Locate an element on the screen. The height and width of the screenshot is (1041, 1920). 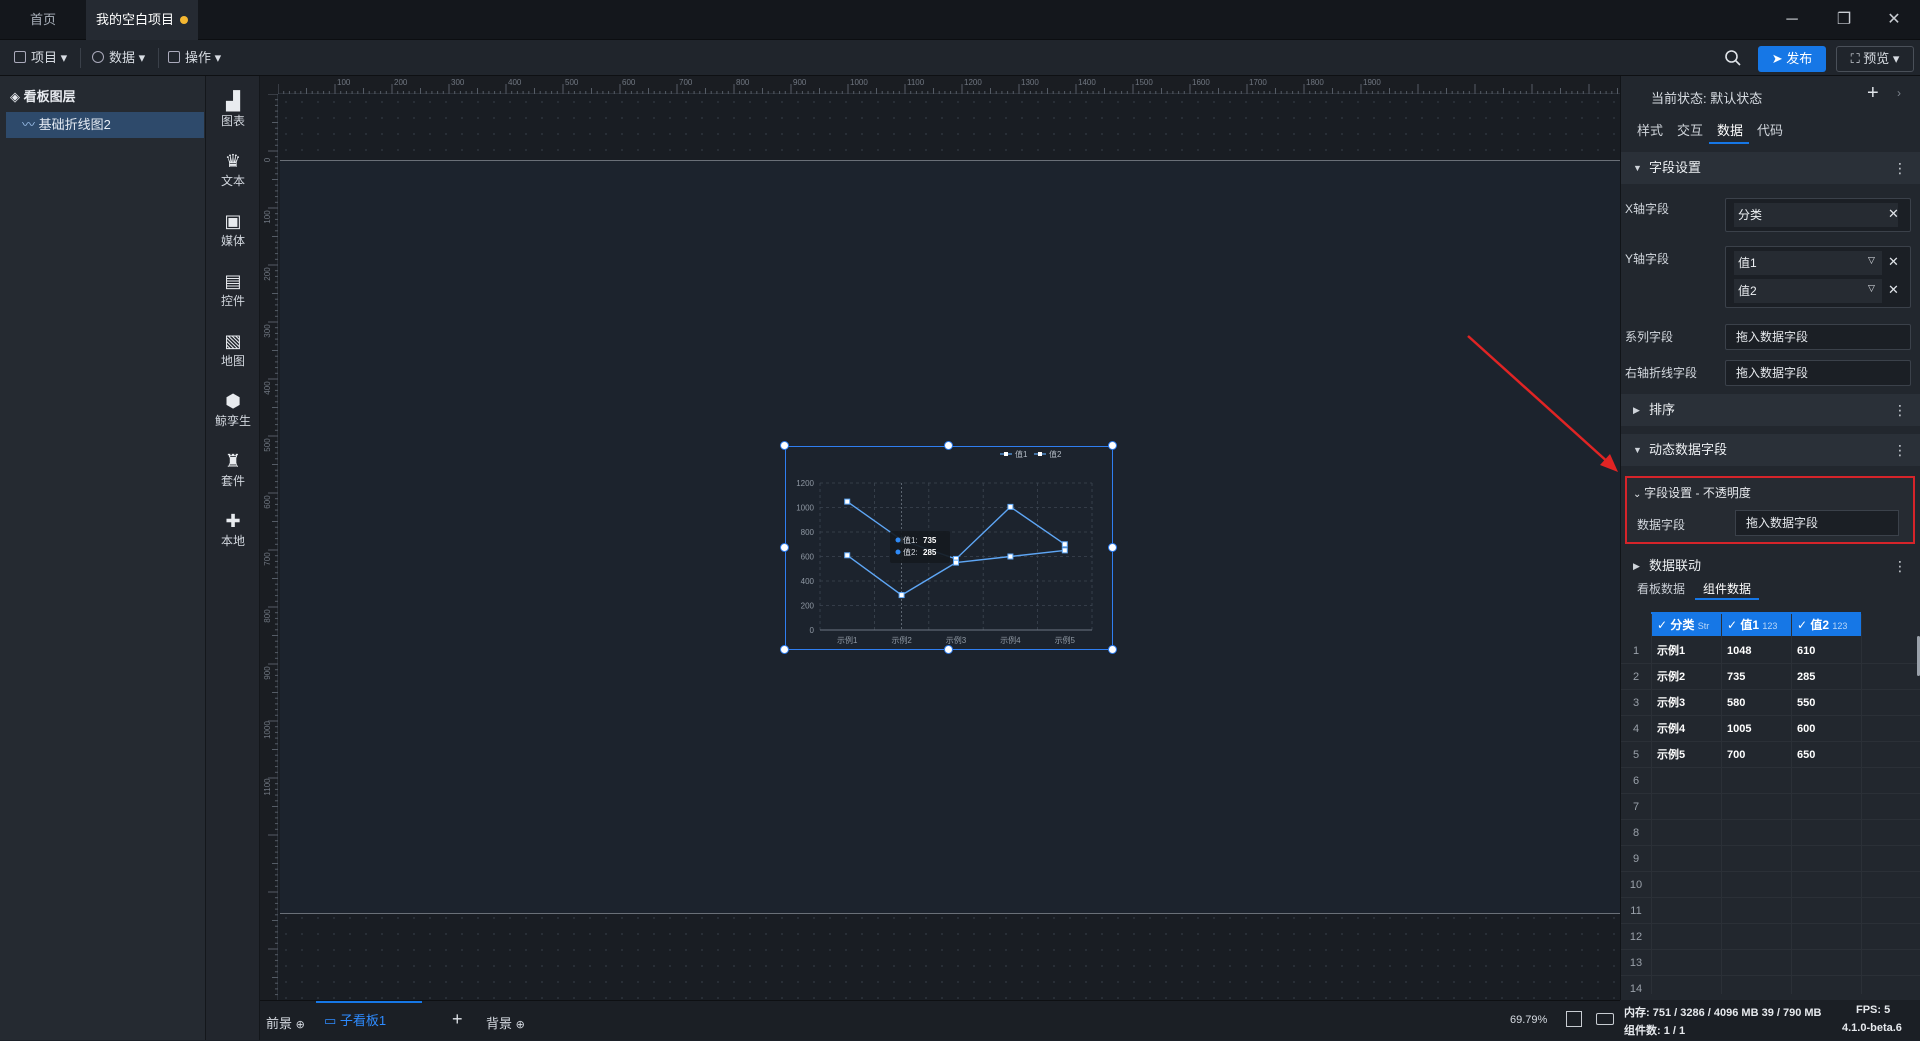
table-cell: 示例2 is located at coordinates (1671, 677).